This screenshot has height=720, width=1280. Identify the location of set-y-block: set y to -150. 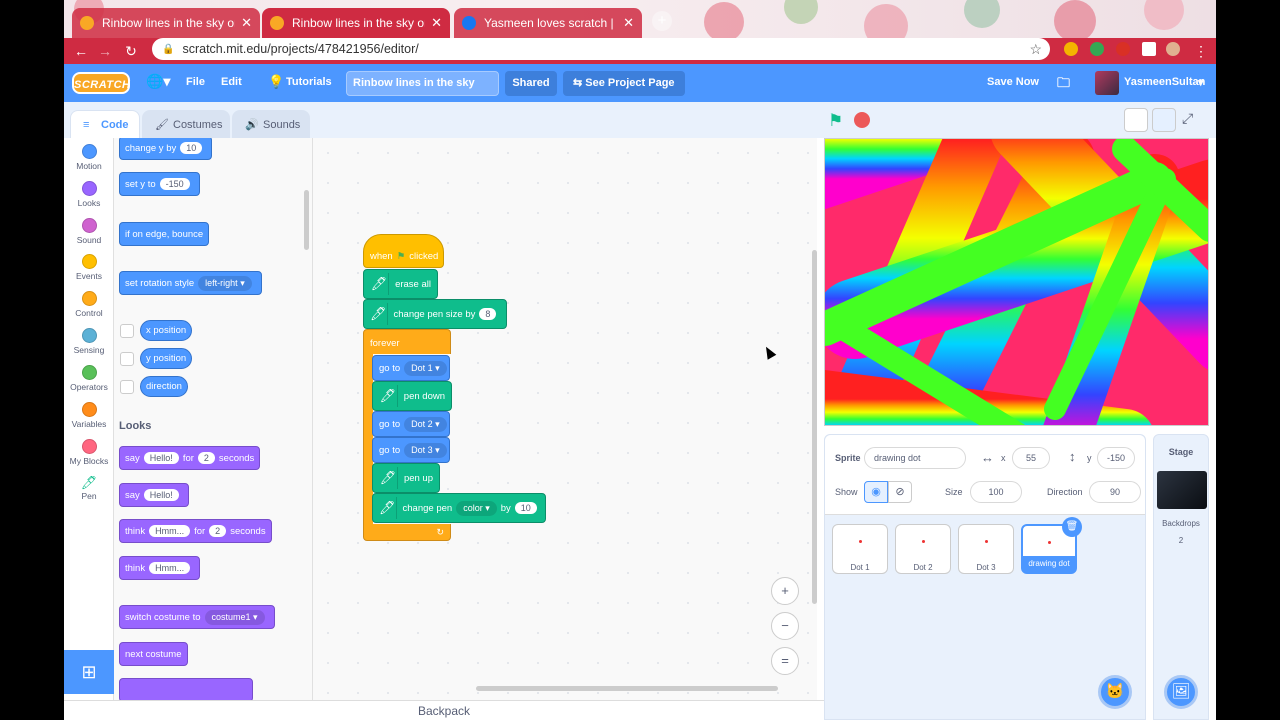
(159, 184).